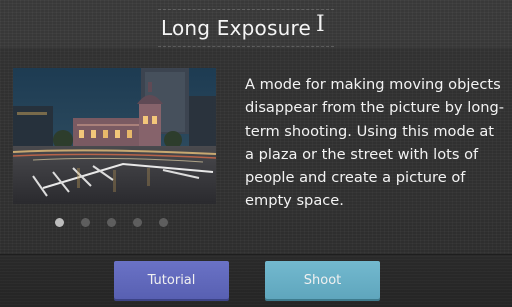  Describe the element at coordinates (171, 280) in the screenshot. I see `tutorial-button: Tutorial` at that location.